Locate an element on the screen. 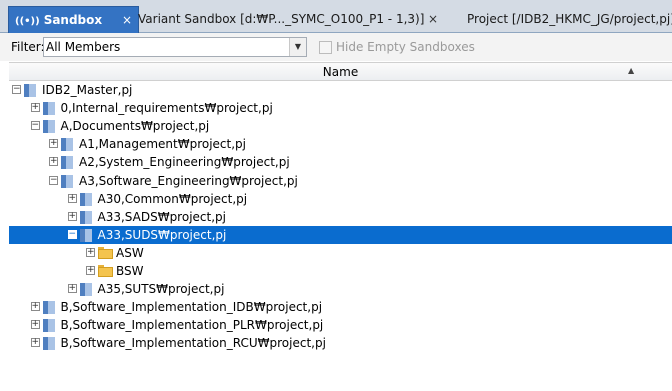 Image resolution: width=672 pixels, height=391 pixels. tree-item-label: ASW is located at coordinates (130, 252).